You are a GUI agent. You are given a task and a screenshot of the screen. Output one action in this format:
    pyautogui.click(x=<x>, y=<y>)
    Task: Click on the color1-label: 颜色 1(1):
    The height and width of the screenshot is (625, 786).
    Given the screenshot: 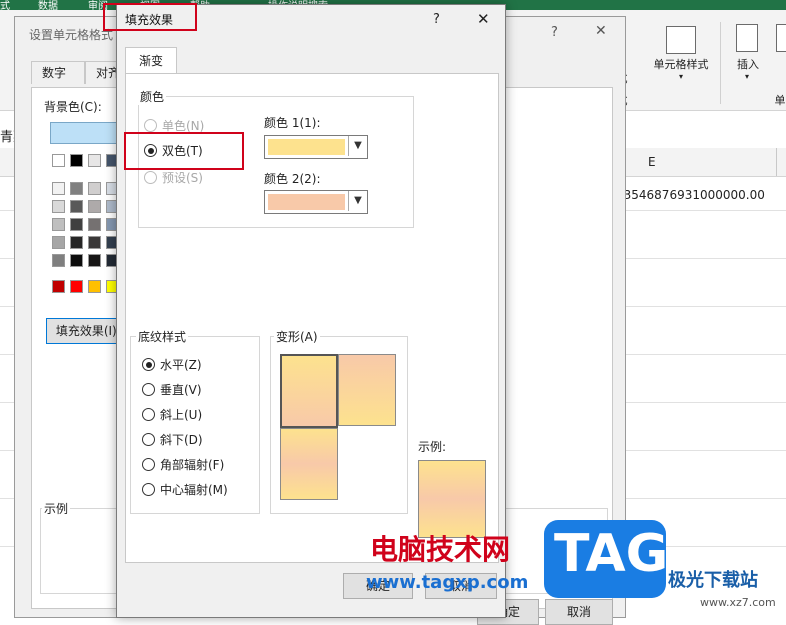 What is the action you would take?
    pyautogui.click(x=292, y=123)
    